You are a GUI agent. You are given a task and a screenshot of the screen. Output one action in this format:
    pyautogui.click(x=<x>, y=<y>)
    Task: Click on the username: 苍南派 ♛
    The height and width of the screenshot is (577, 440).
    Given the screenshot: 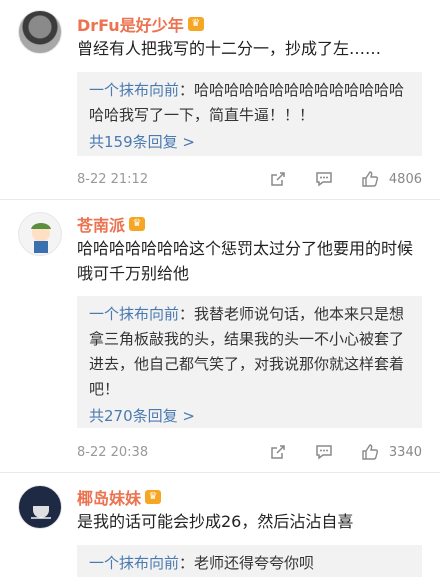 What is the action you would take?
    pyautogui.click(x=111, y=224)
    